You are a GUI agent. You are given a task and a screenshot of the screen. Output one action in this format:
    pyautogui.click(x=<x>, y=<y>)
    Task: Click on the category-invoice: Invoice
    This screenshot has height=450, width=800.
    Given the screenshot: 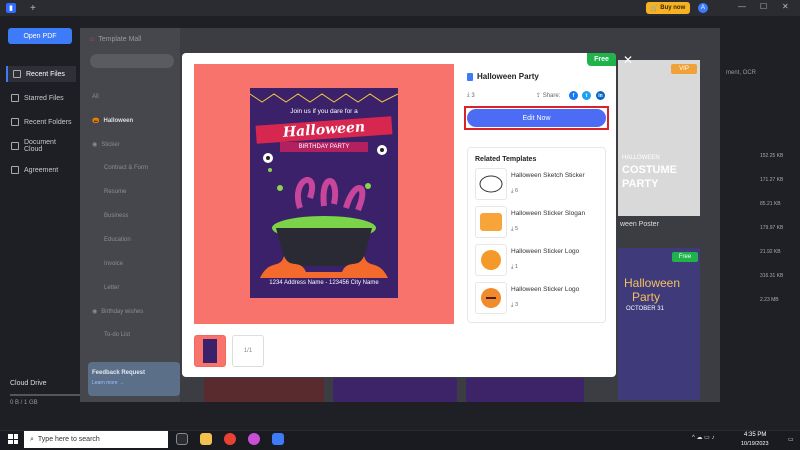 What is the action you would take?
    pyautogui.click(x=113, y=264)
    